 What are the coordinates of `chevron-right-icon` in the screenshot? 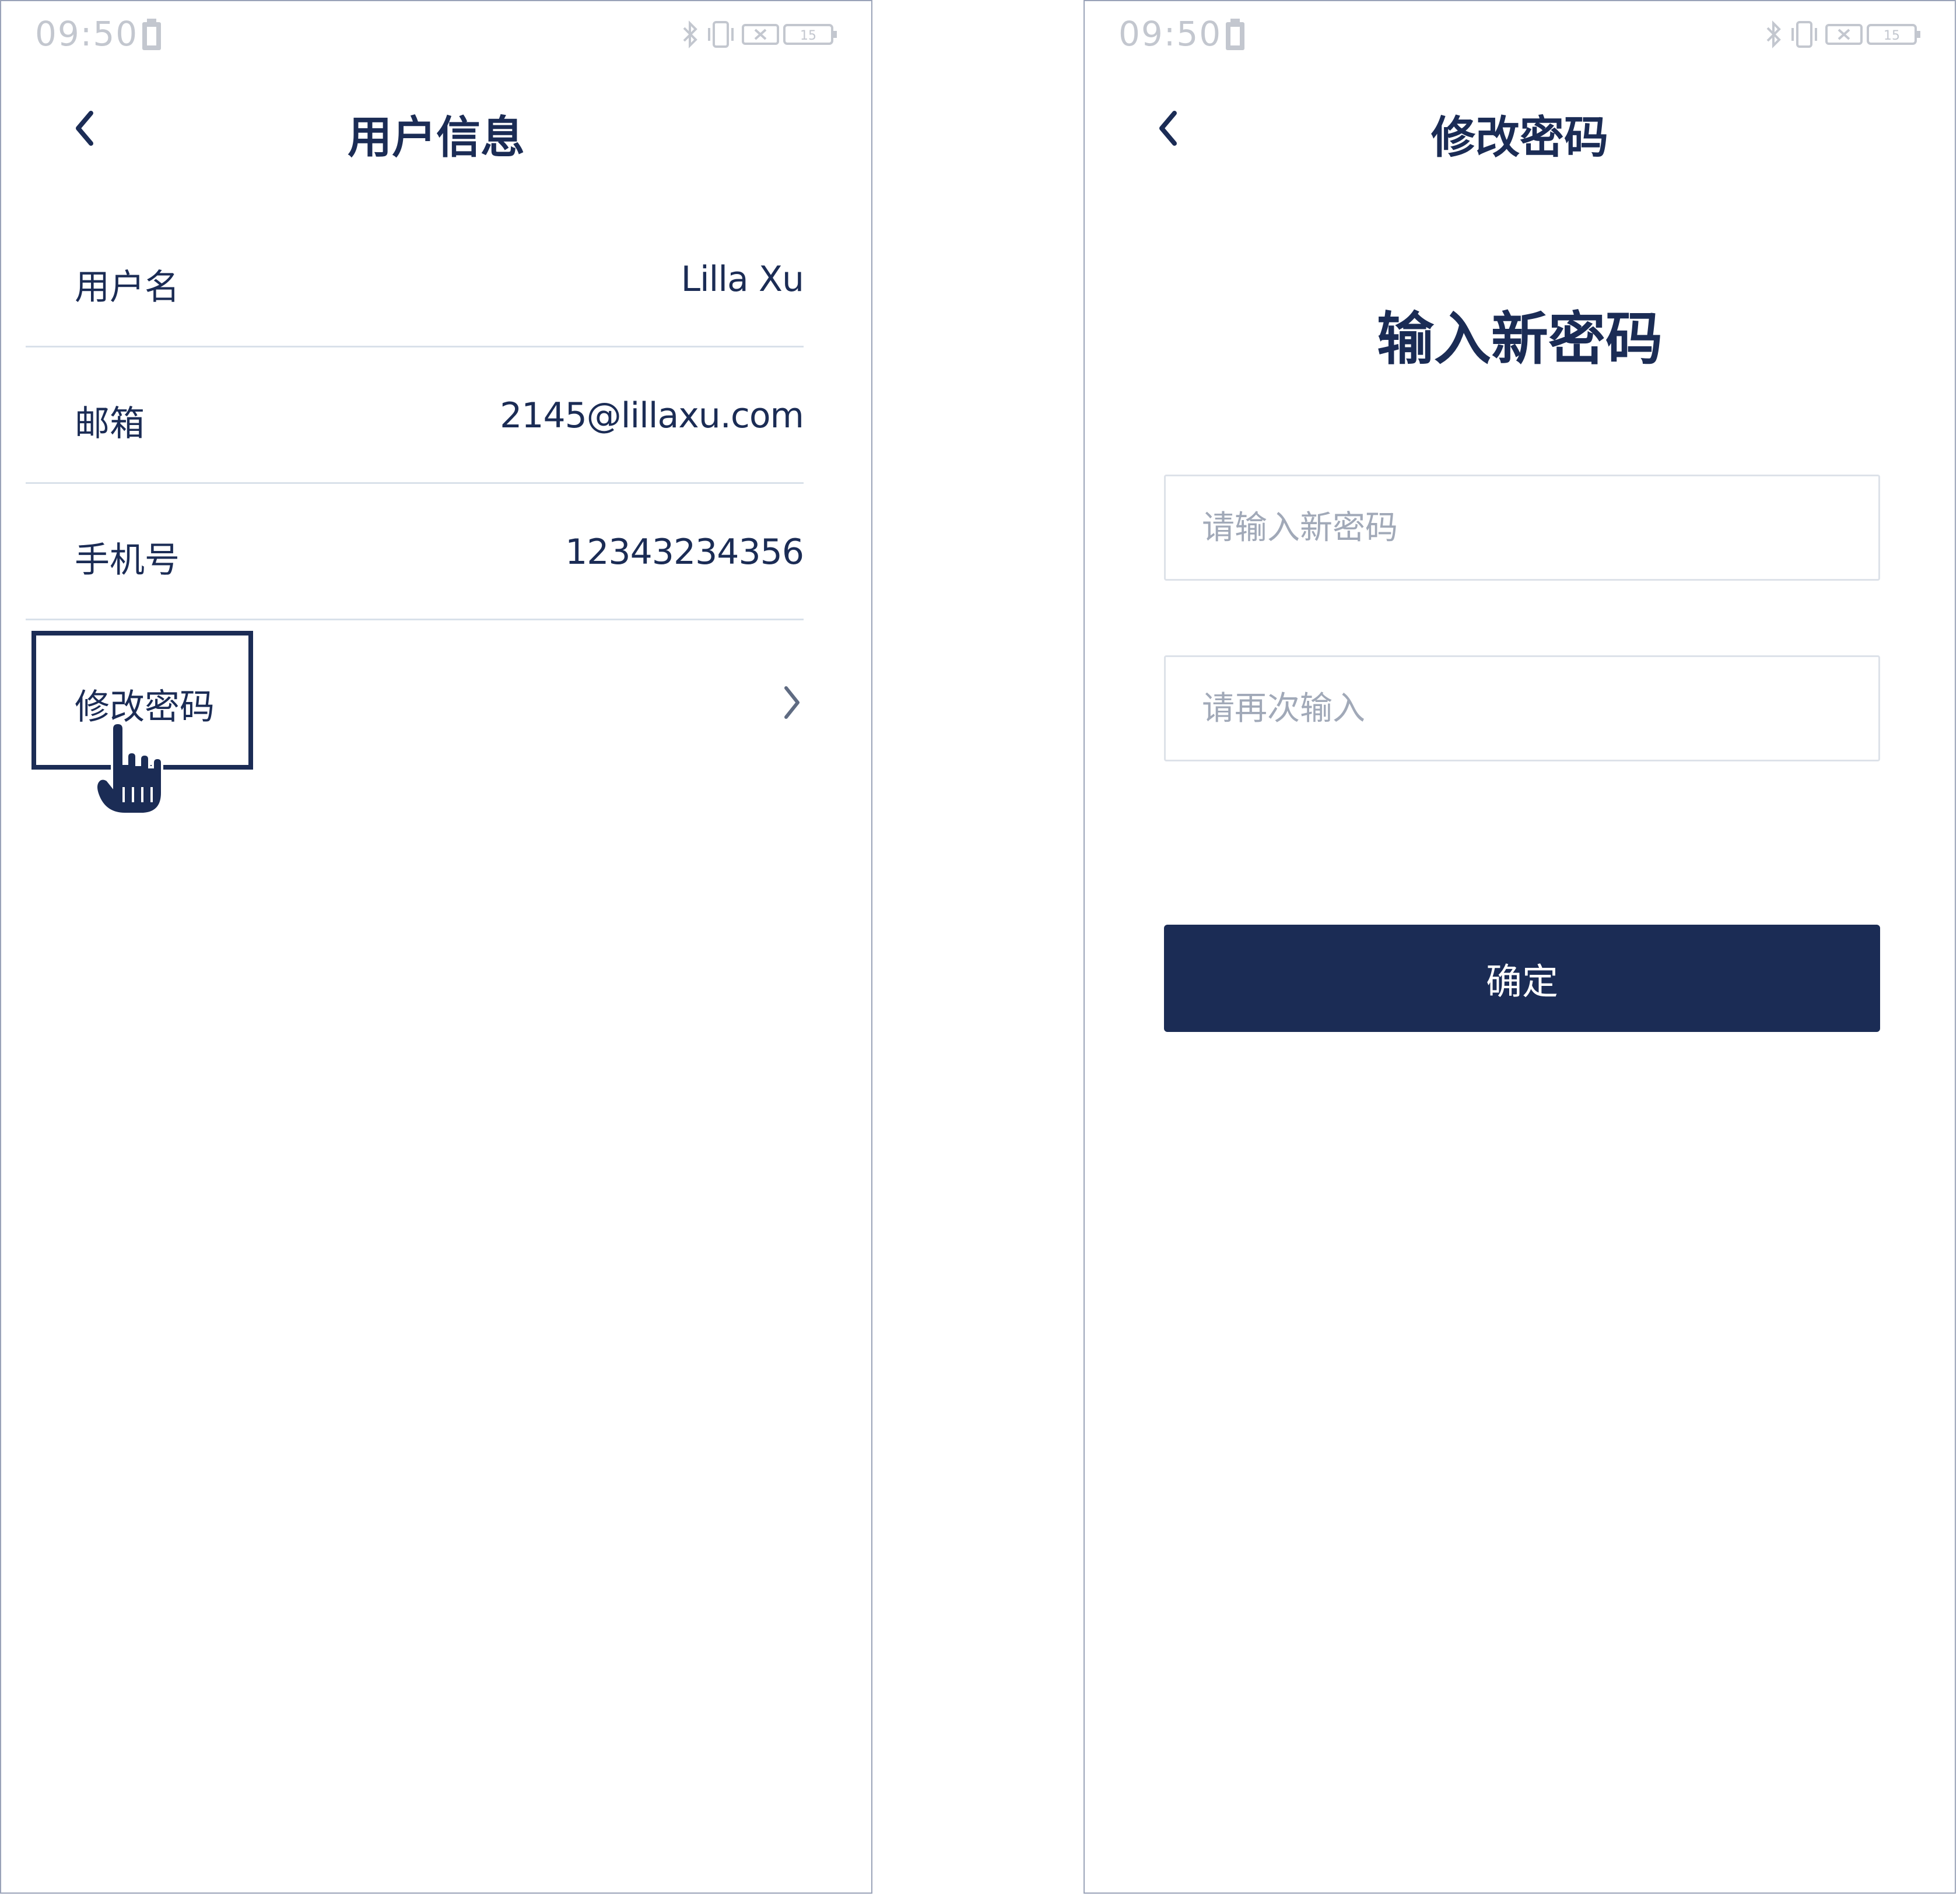 It's located at (792, 702).